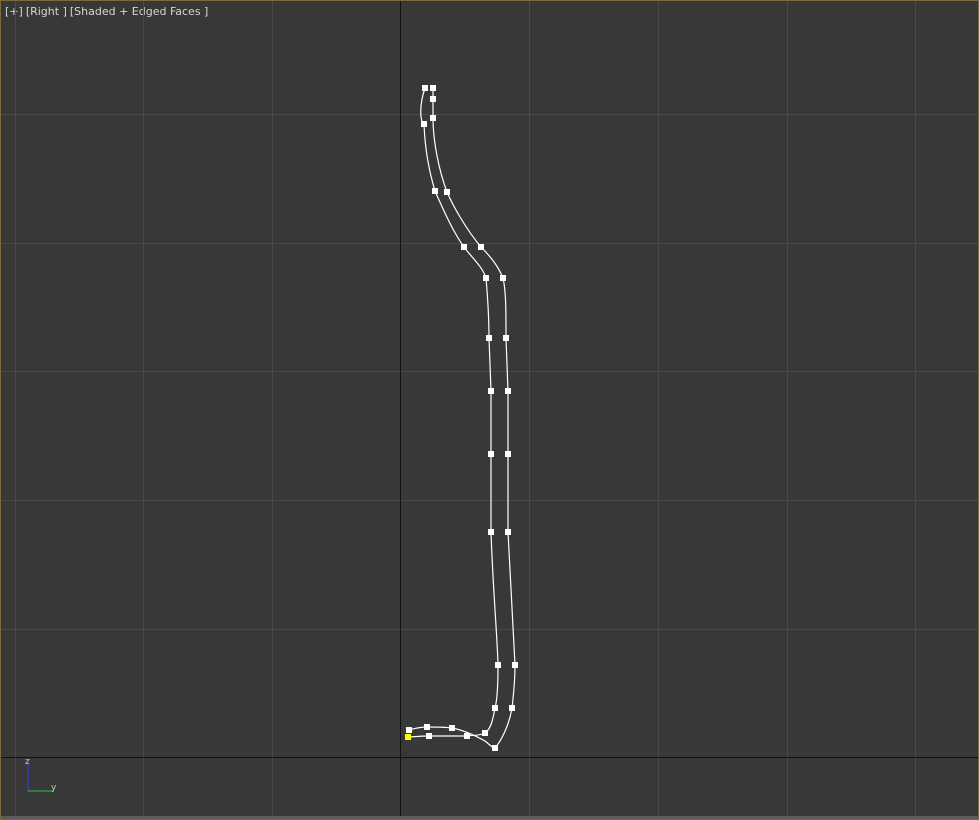 The width and height of the screenshot is (979, 820). I want to click on axis-tripod: z y, so click(41, 775).